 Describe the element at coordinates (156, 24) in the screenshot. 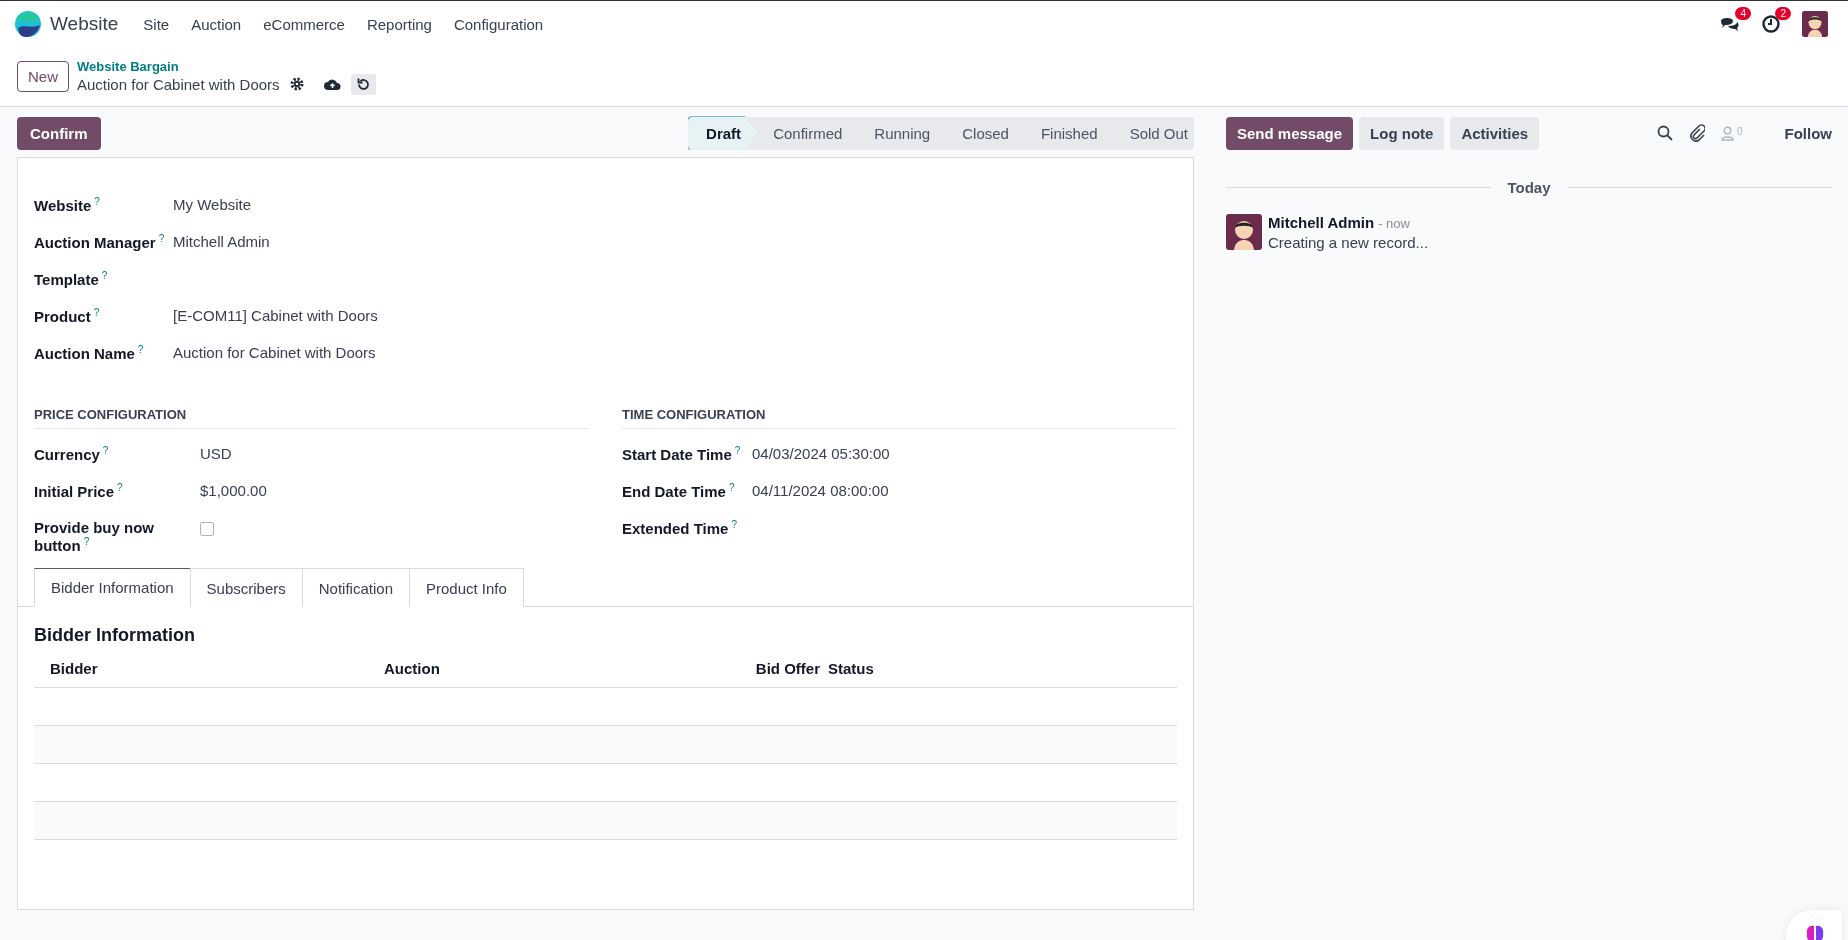

I see `menu-item: Site` at that location.